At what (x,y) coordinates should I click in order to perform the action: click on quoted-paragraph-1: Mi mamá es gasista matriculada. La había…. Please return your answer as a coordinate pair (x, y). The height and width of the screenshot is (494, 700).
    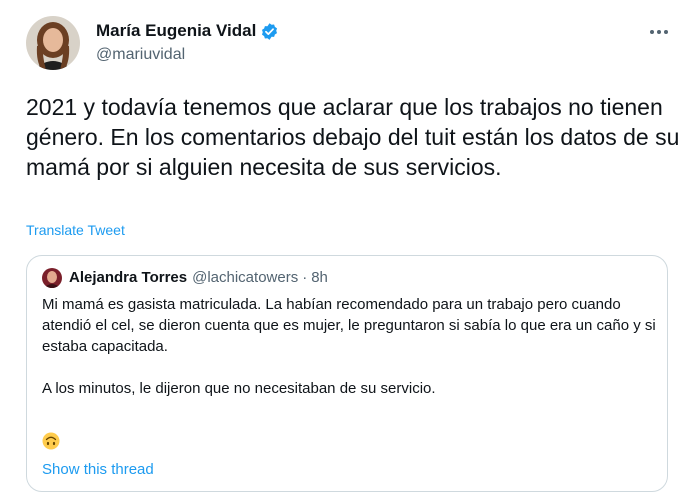
    Looking at the image, I should click on (349, 325).